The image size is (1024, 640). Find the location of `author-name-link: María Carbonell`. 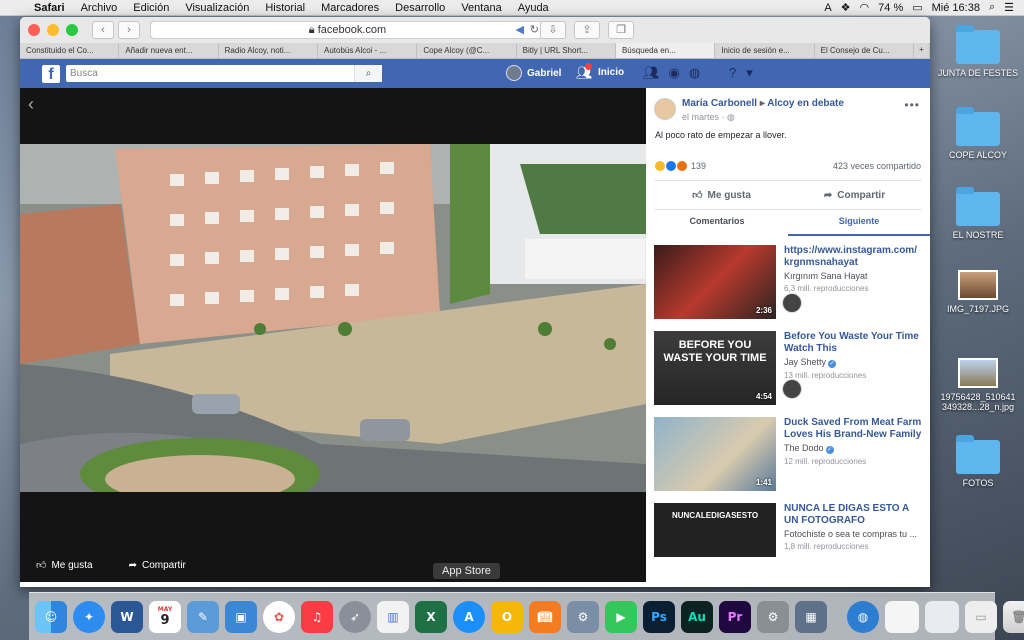

author-name-link: María Carbonell is located at coordinates (719, 103).